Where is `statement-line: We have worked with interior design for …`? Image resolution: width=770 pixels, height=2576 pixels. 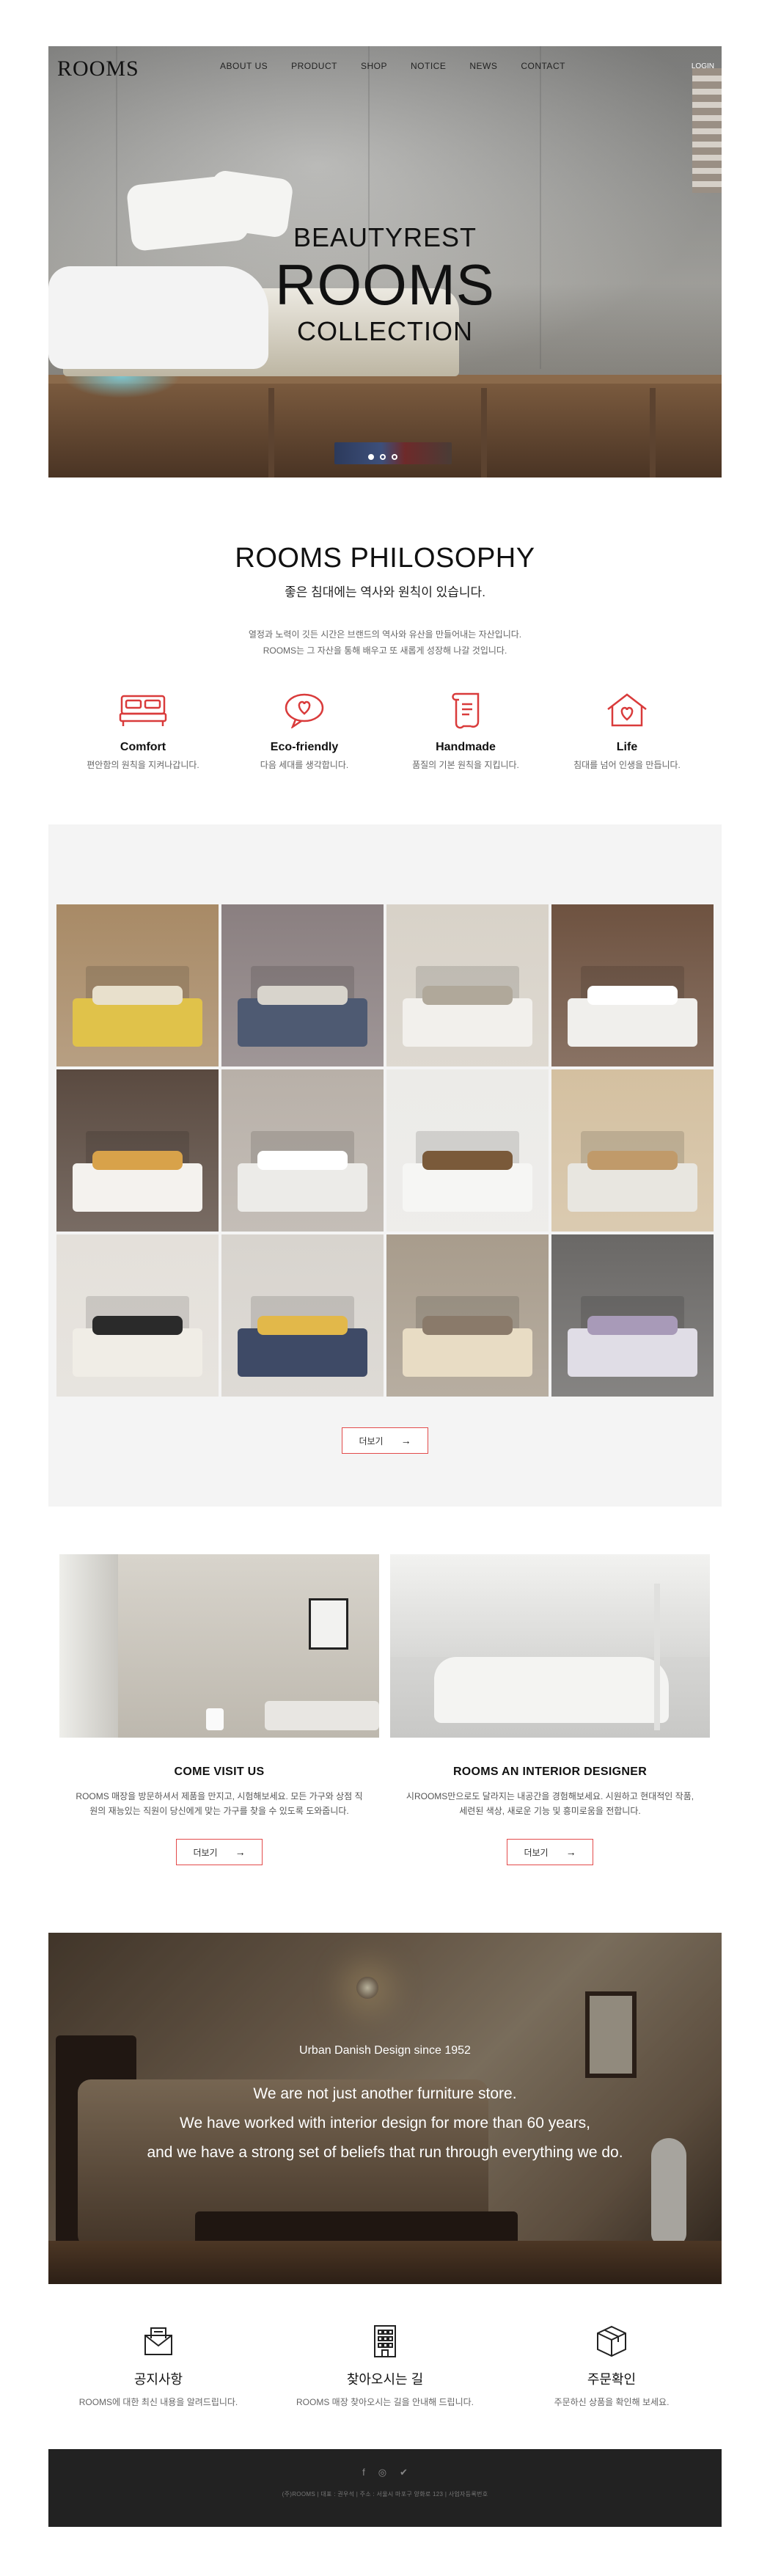 statement-line: We have worked with interior design for … is located at coordinates (385, 2123).